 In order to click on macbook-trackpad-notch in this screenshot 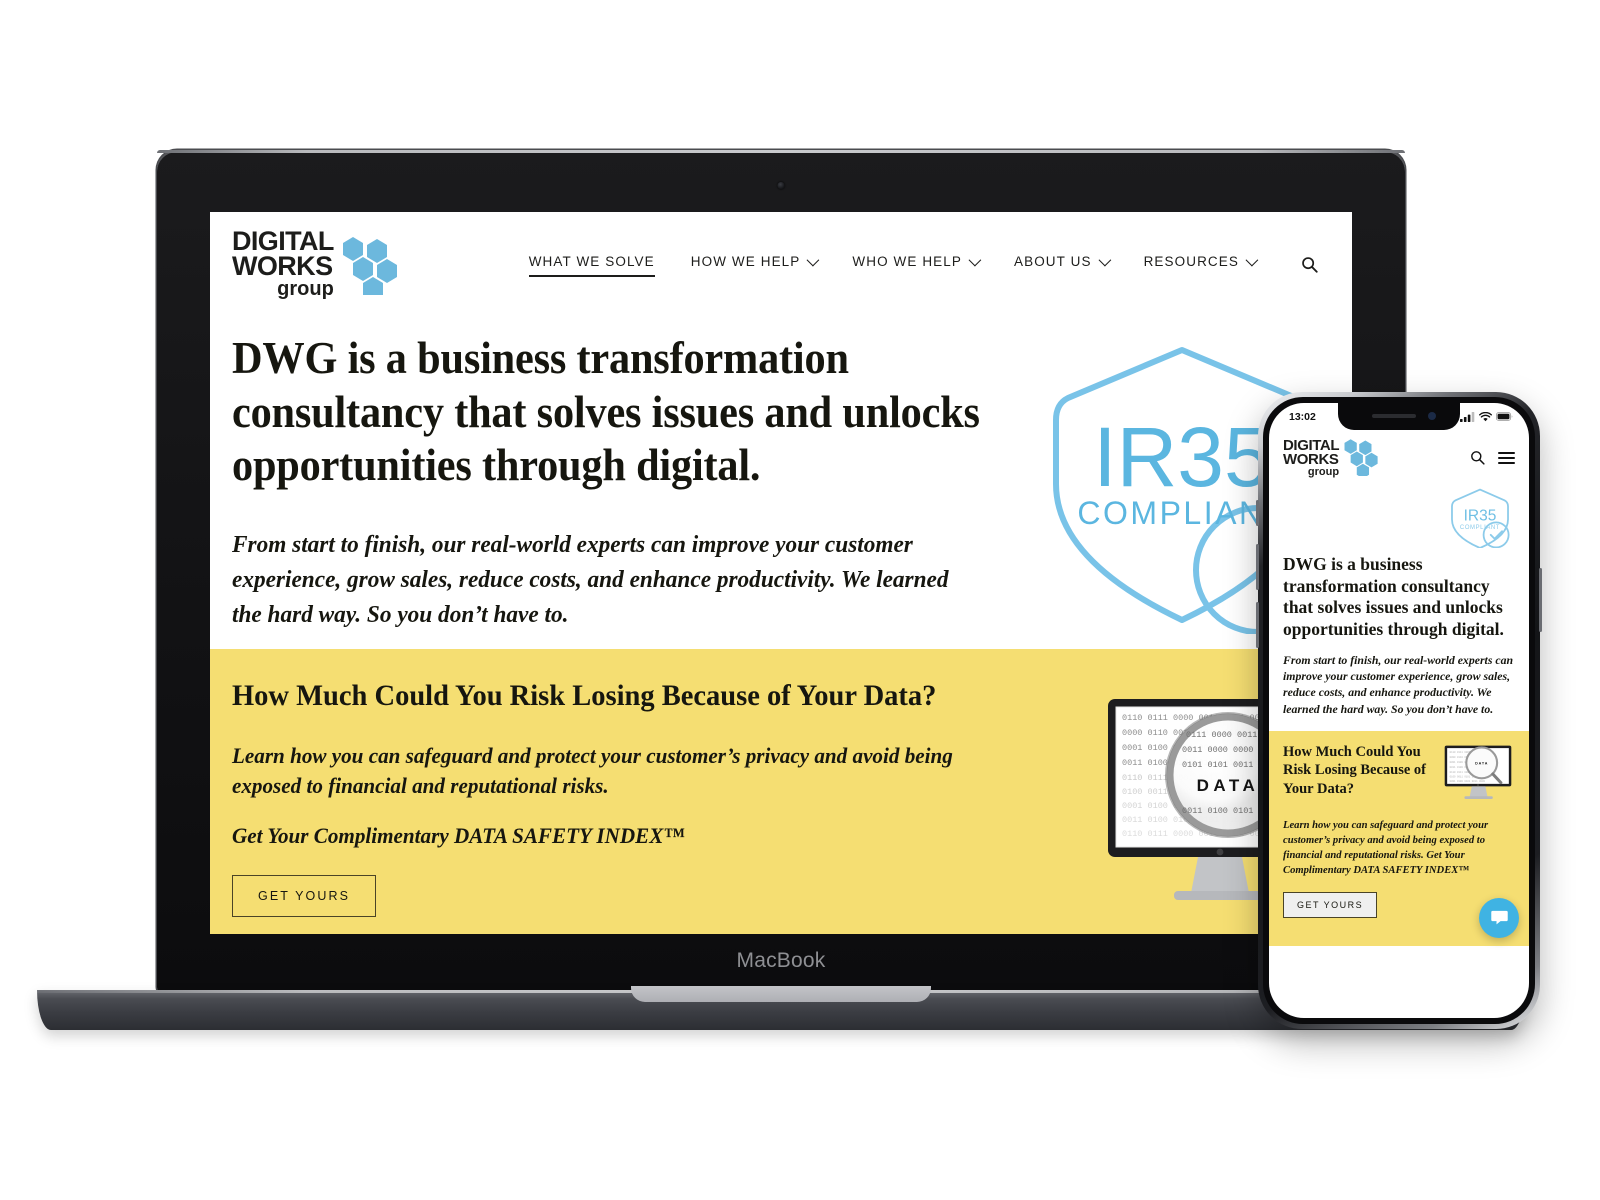, I will do `click(781, 994)`.